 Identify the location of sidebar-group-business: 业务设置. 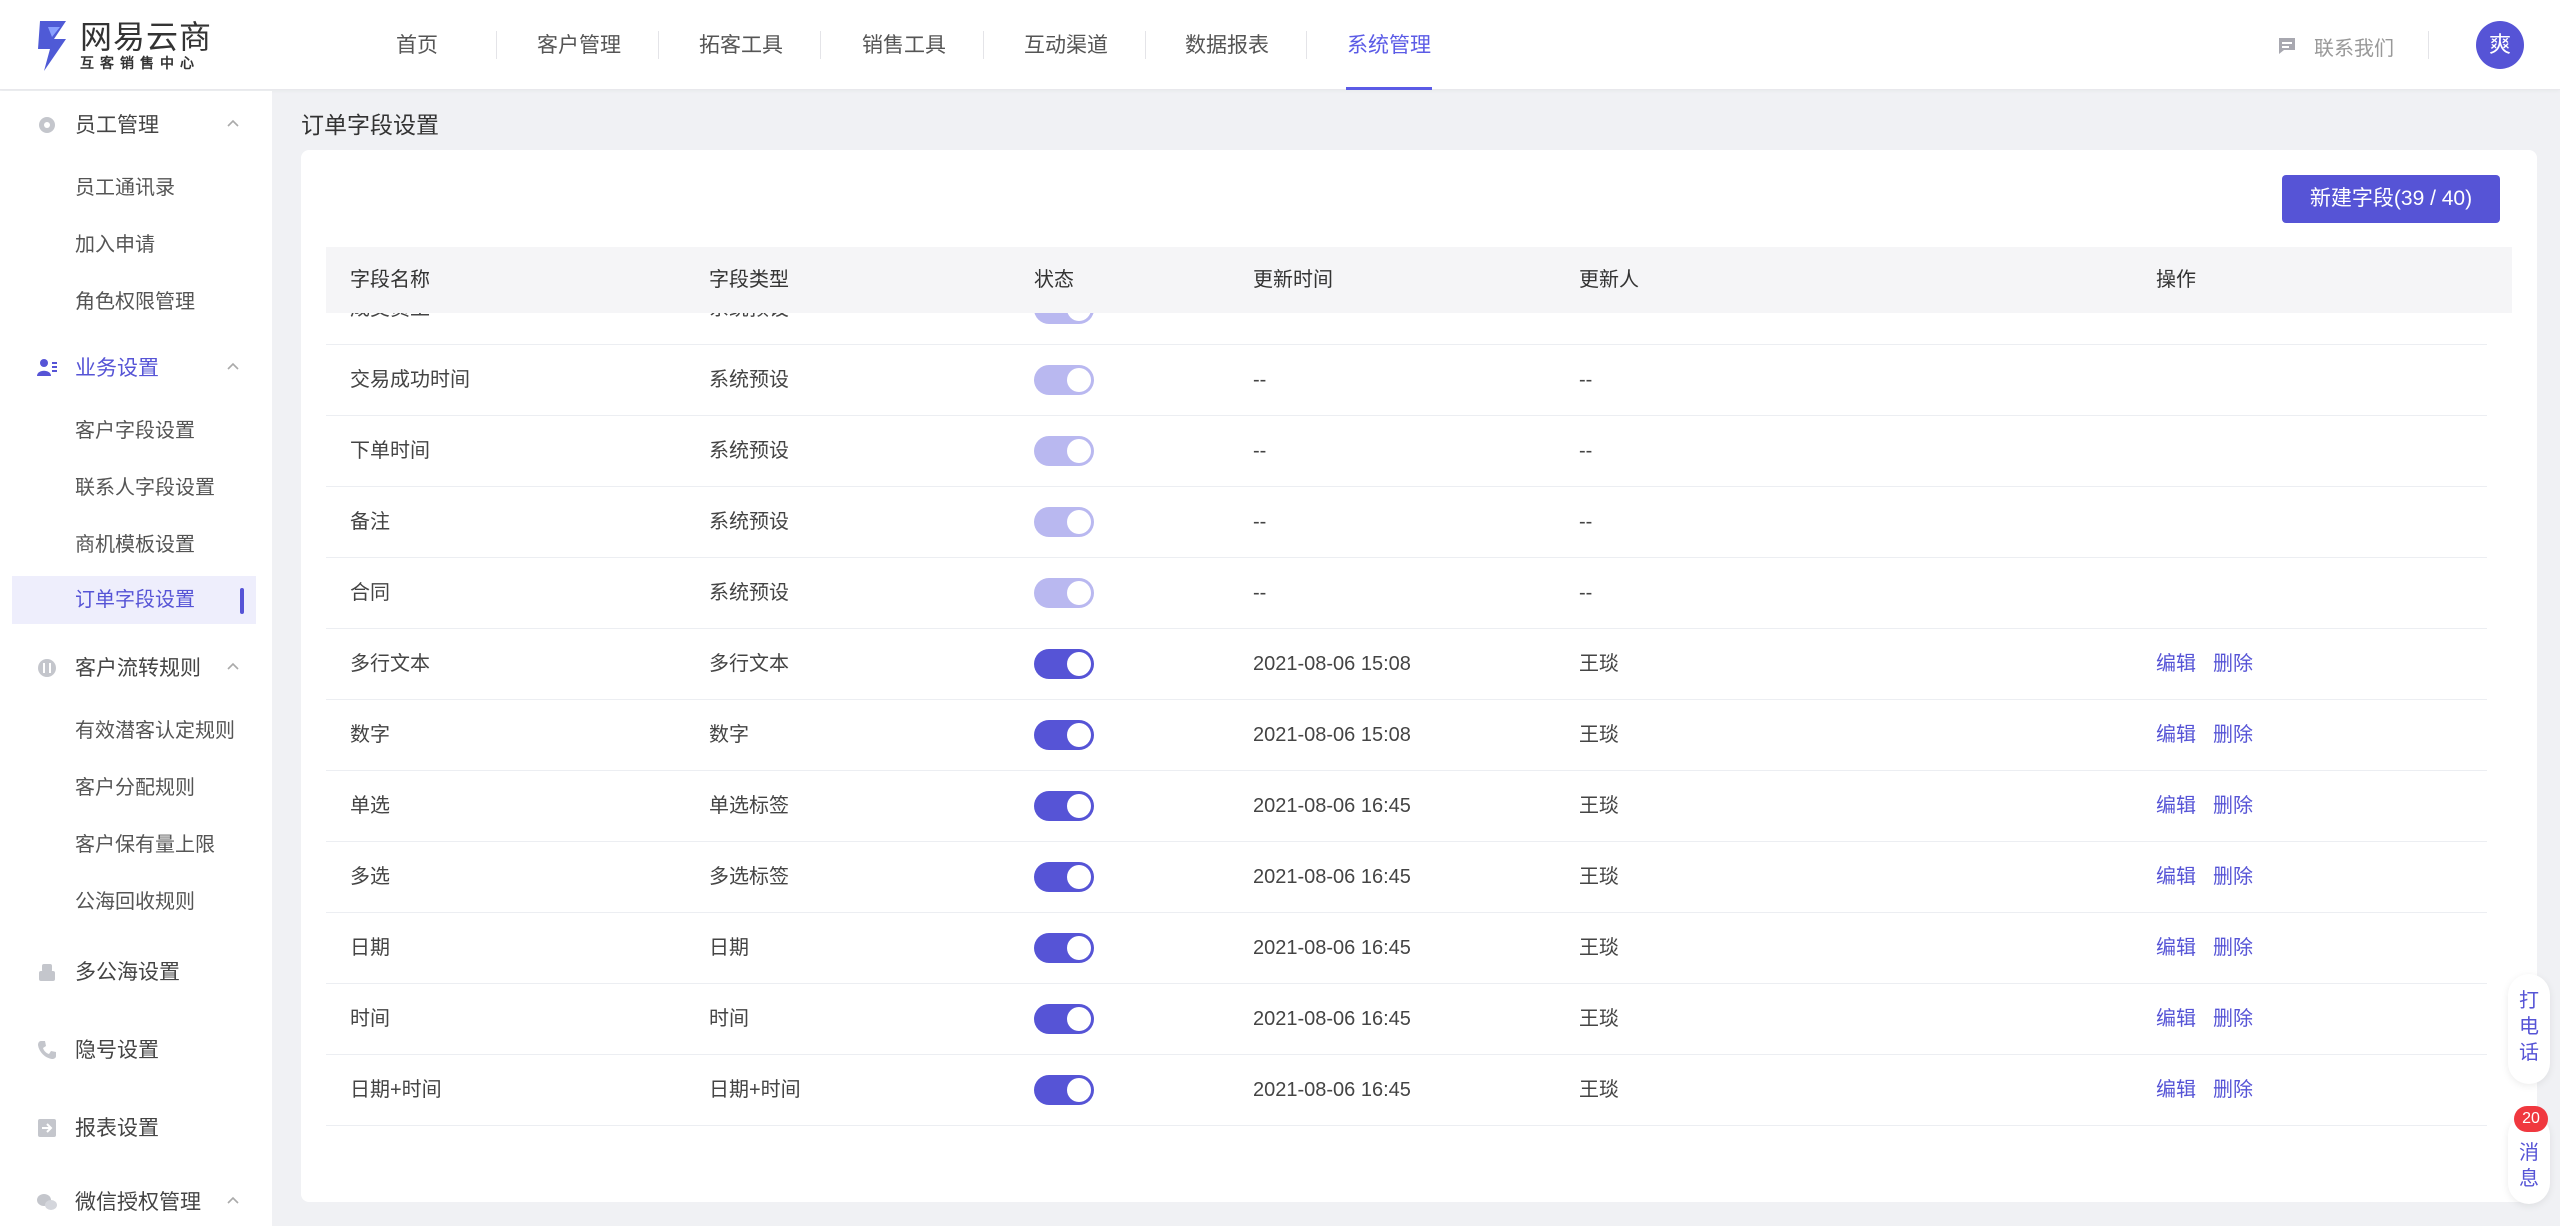
(136, 367).